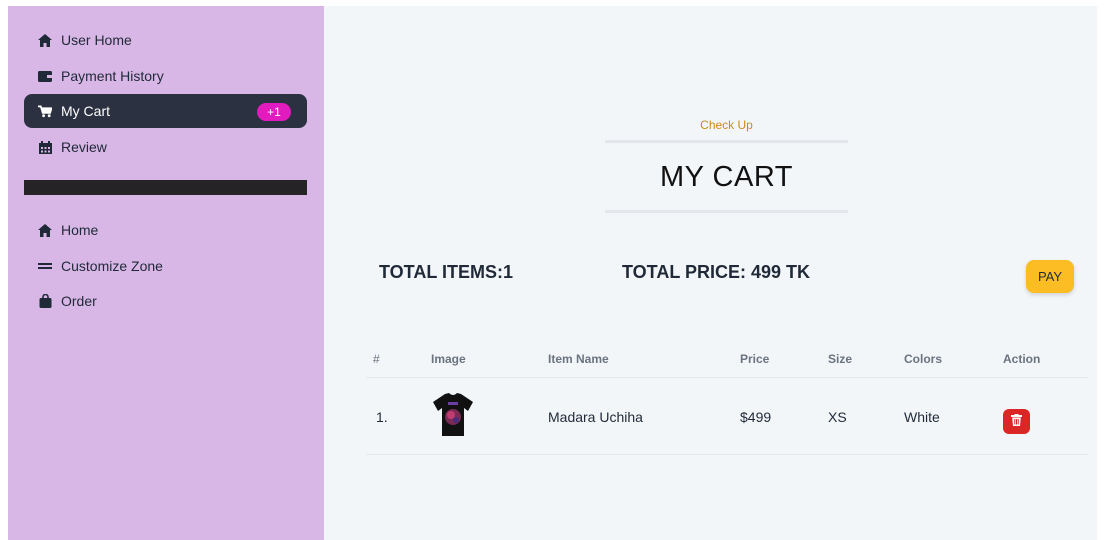  Describe the element at coordinates (726, 177) in the screenshot. I see `page-title: MY CART` at that location.